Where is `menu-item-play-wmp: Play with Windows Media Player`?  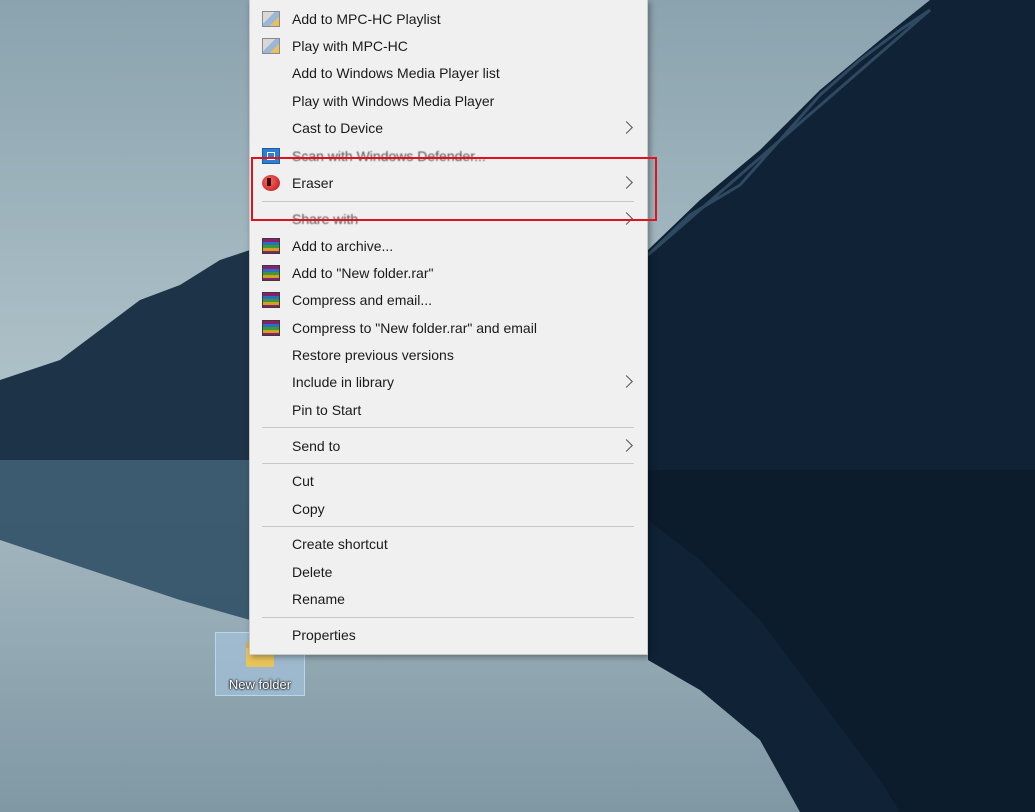 menu-item-play-wmp: Play with Windows Media Player is located at coordinates (448, 101).